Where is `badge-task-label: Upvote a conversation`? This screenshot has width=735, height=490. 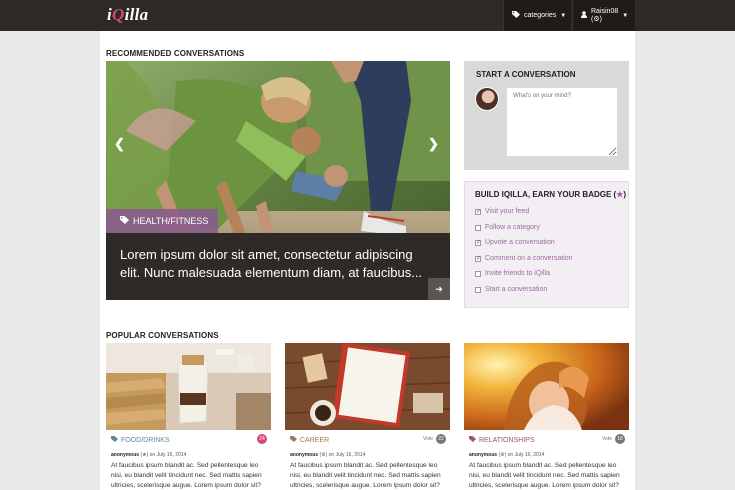
badge-task-label: Upvote a conversation is located at coordinates (520, 242).